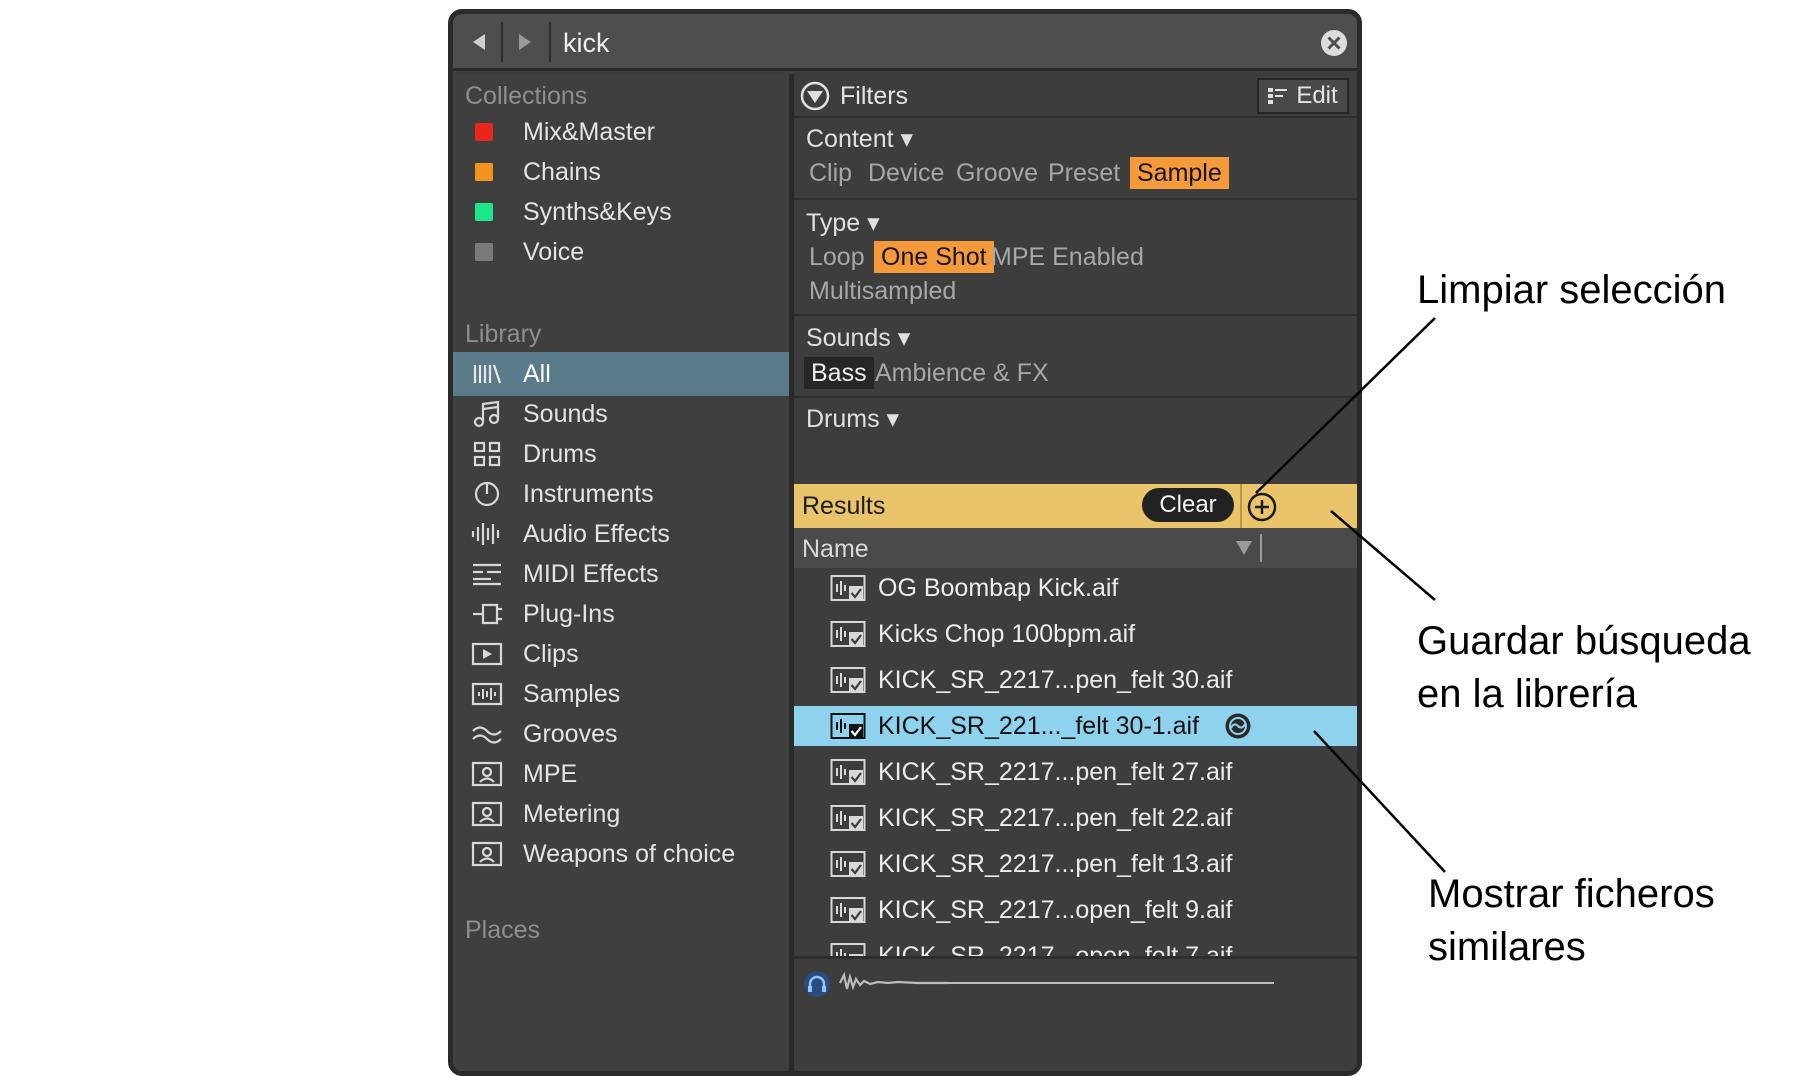  What do you see at coordinates (1075, 1013) in the screenshot?
I see `preview-bar` at bounding box center [1075, 1013].